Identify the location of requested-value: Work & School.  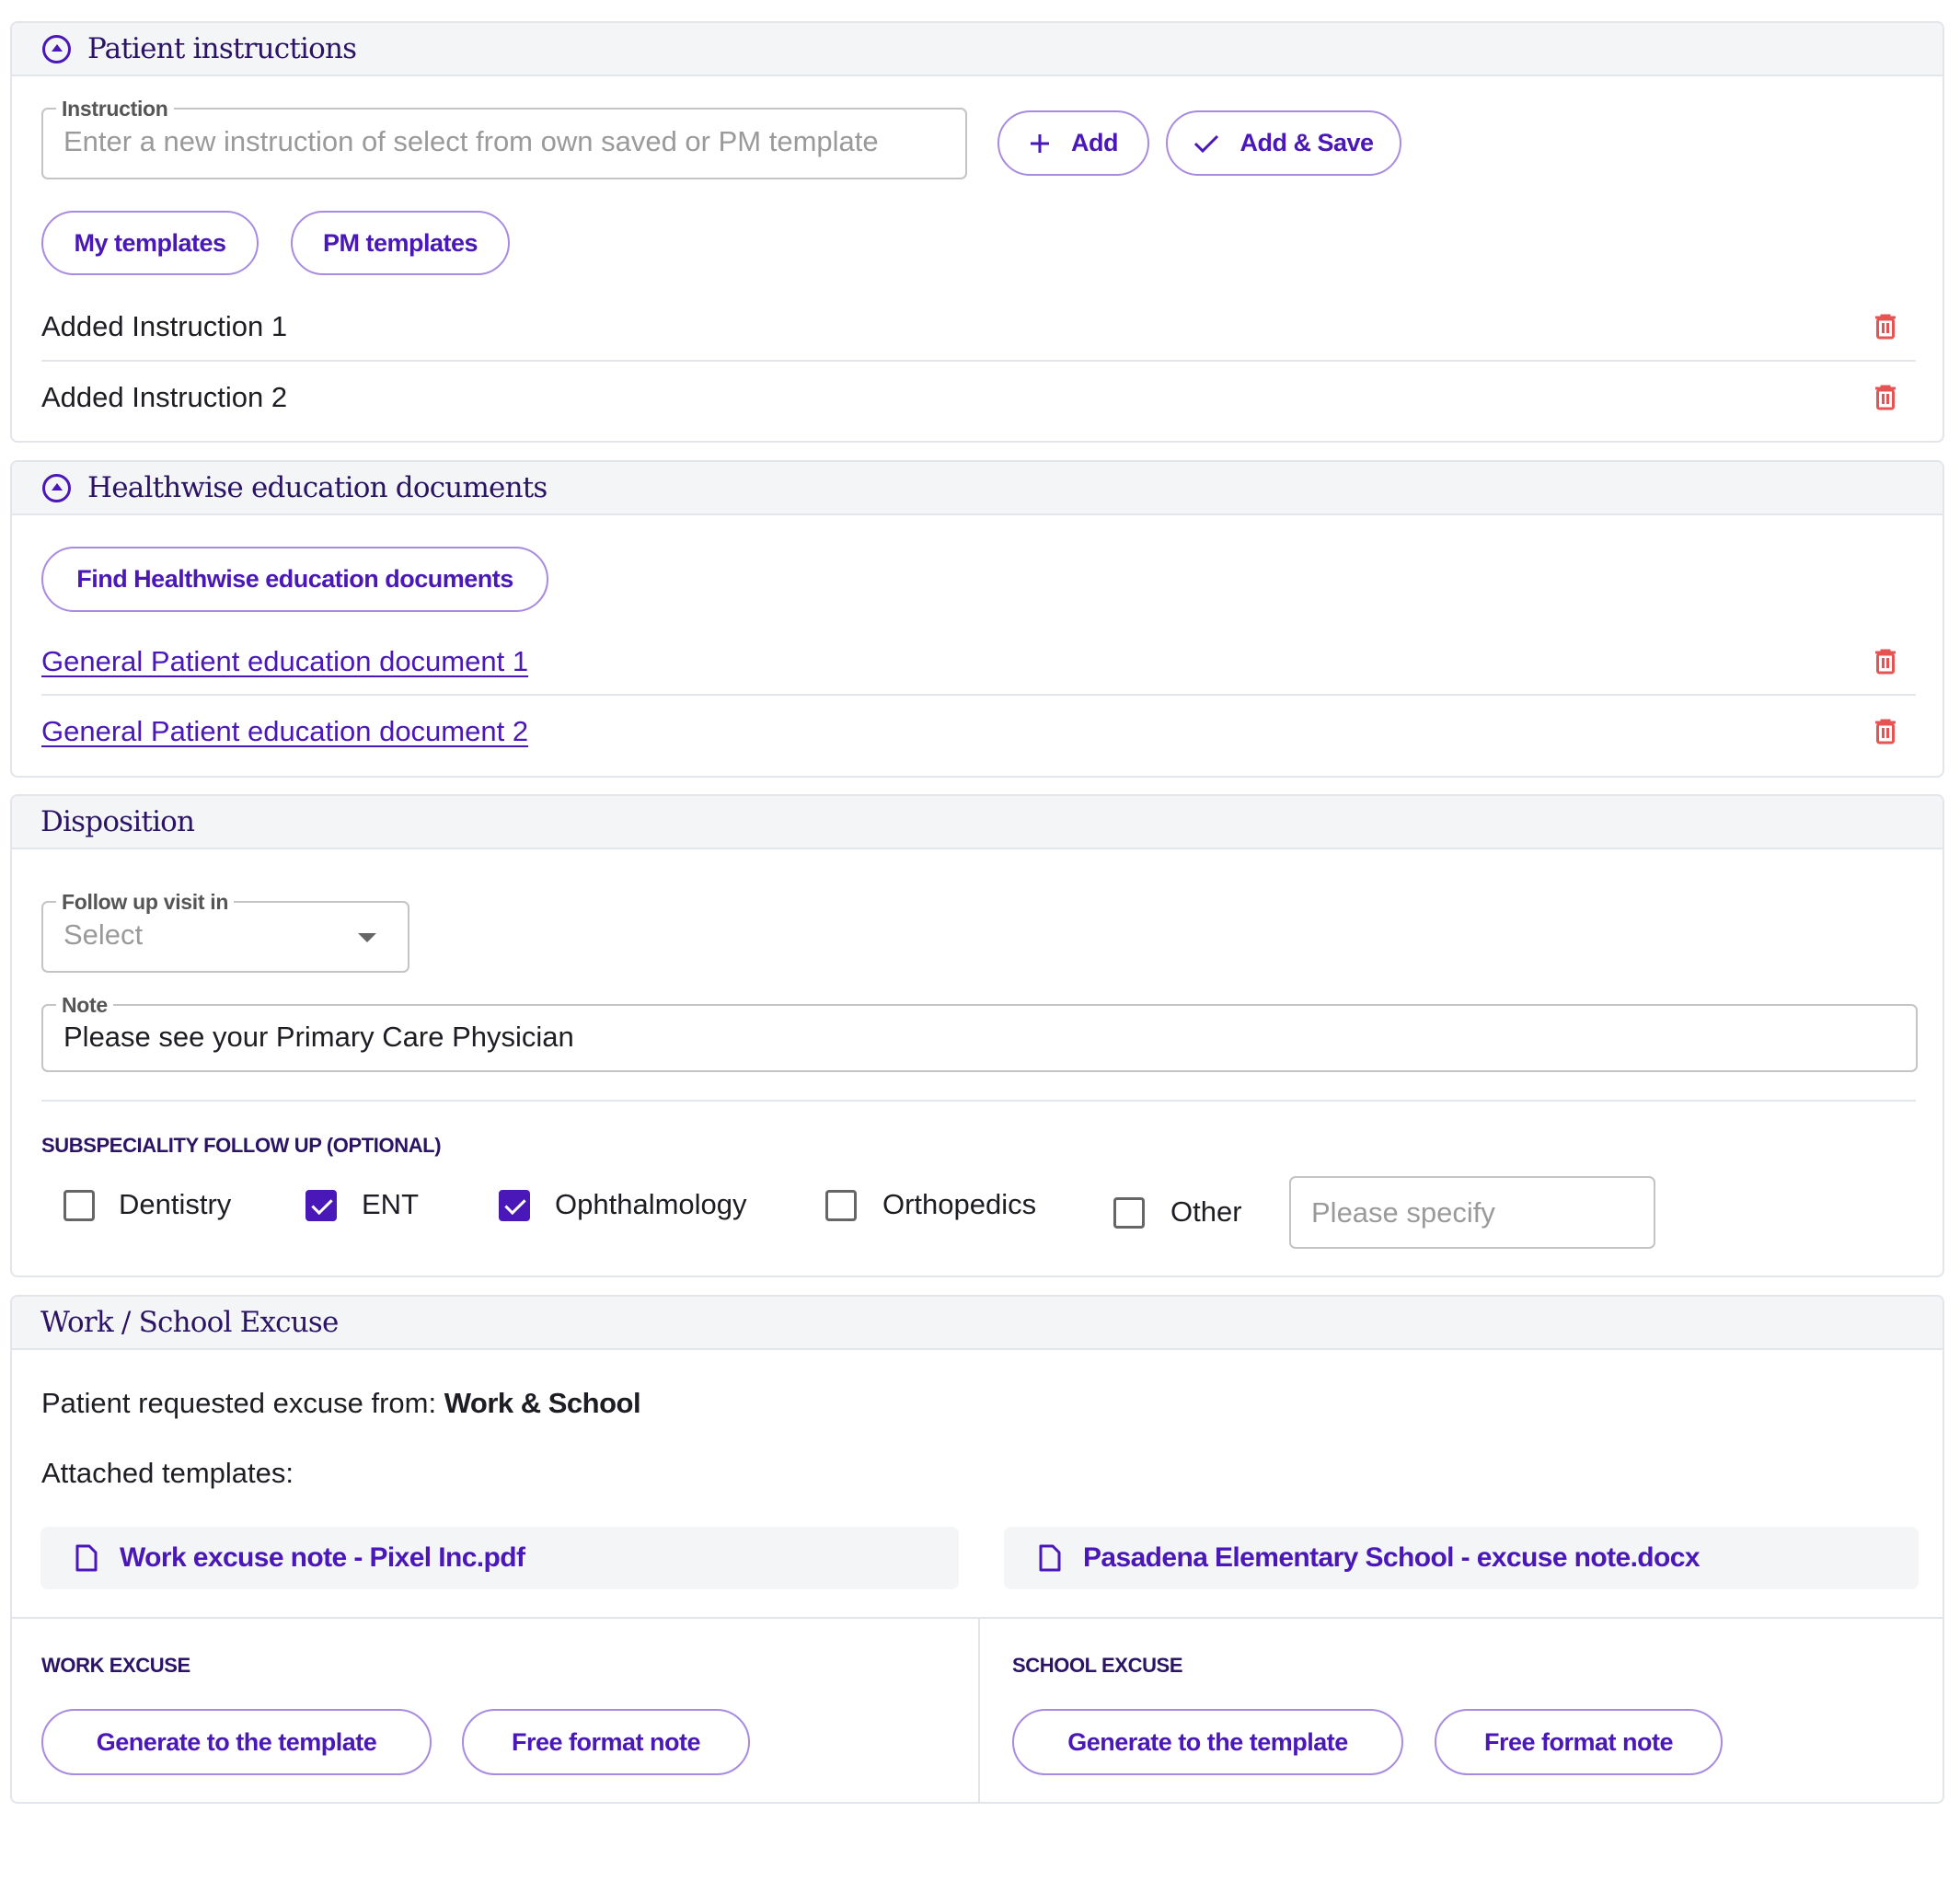
(542, 1403).